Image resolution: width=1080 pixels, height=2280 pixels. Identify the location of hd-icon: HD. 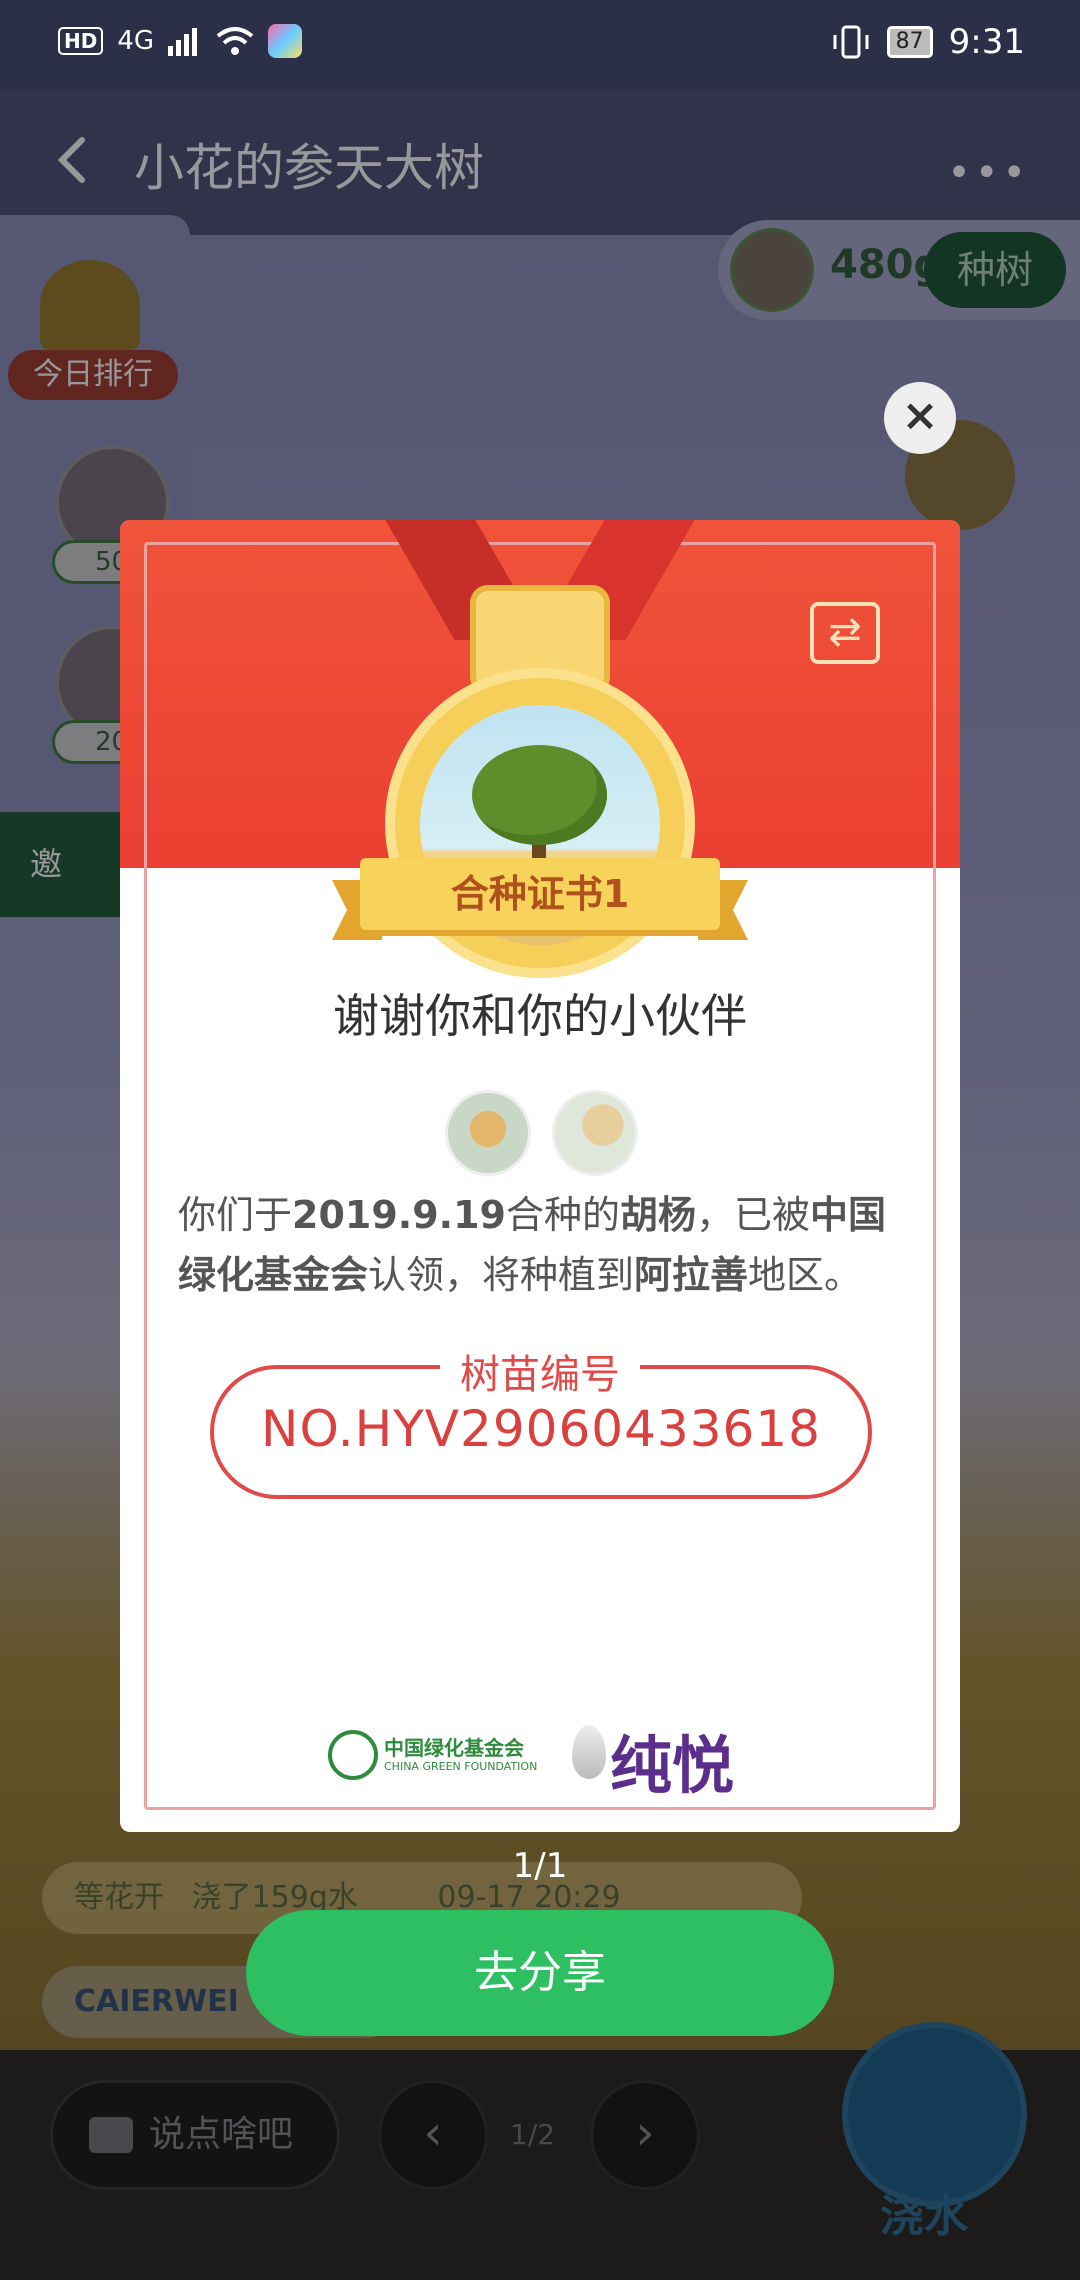
(81, 41).